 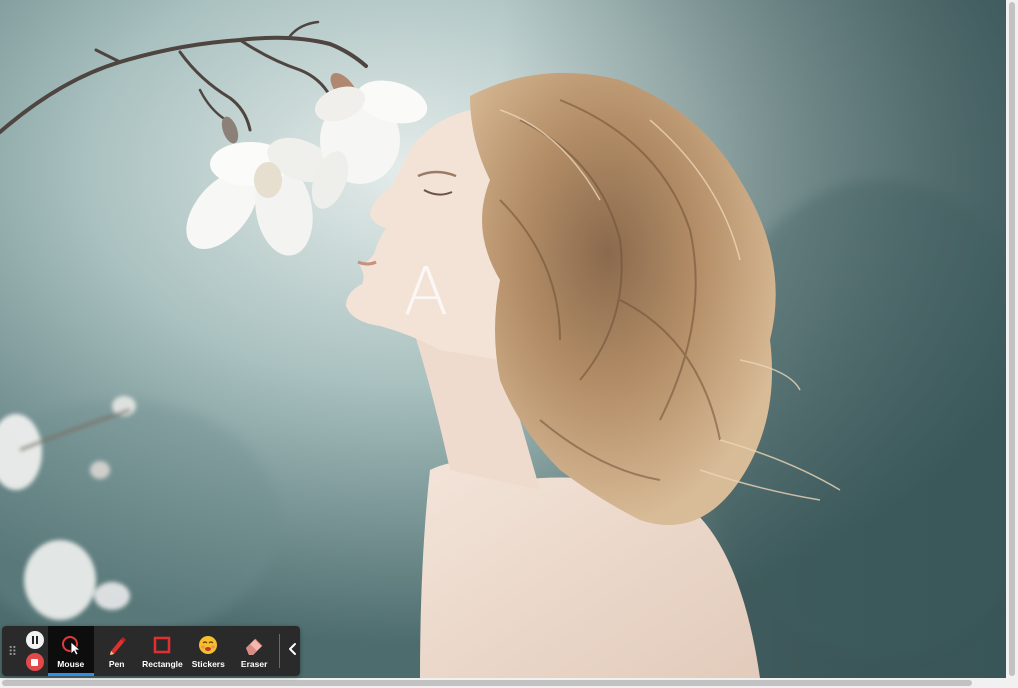 I want to click on sticker-emoji-icon, so click(x=208, y=645).